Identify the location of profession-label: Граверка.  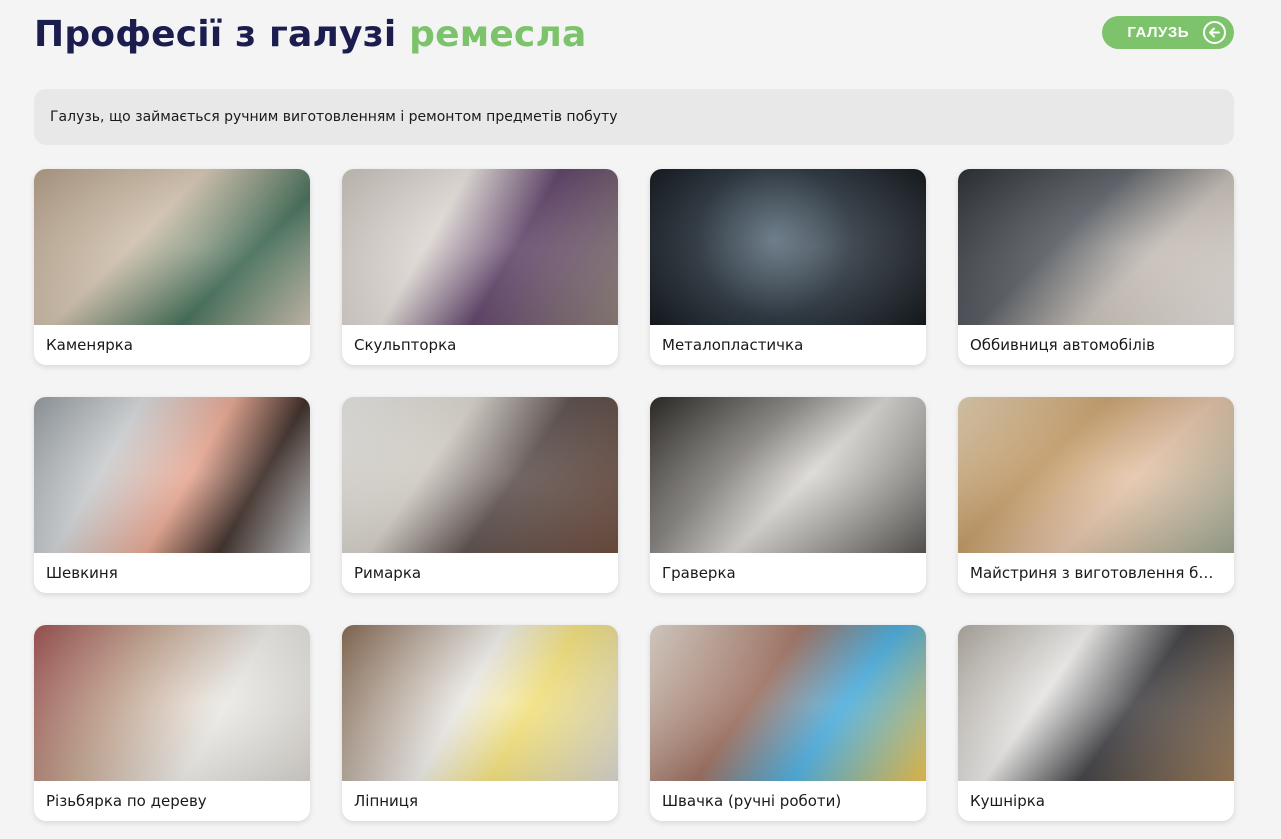
(699, 573).